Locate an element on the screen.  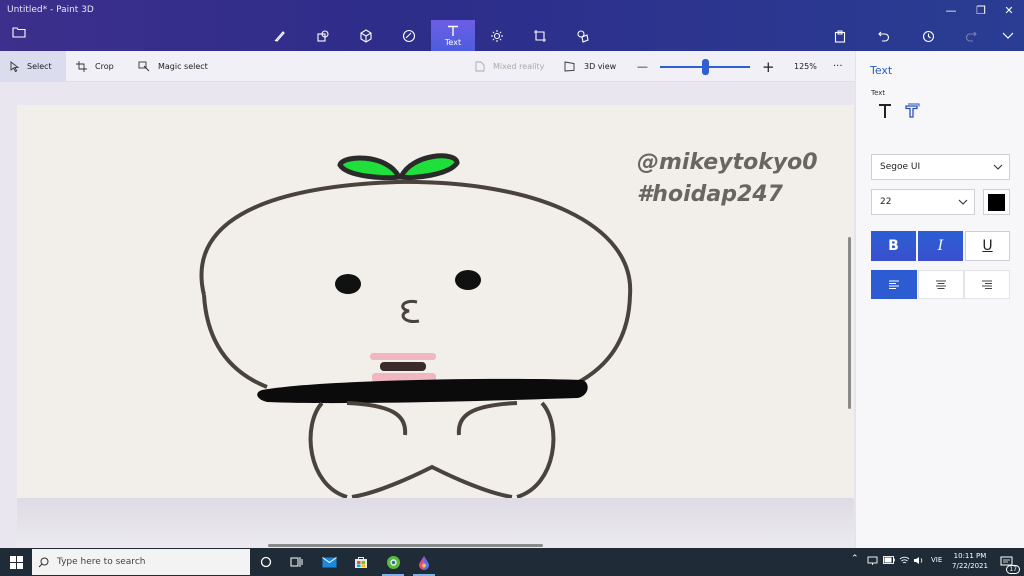
canvas-crop-icon is located at coordinates (540, 36).